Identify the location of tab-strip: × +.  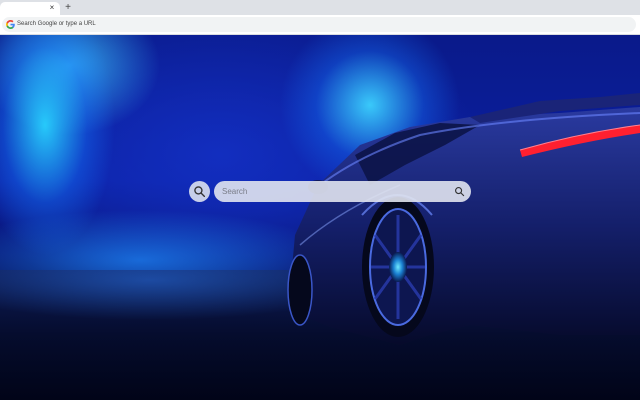
(320, 7).